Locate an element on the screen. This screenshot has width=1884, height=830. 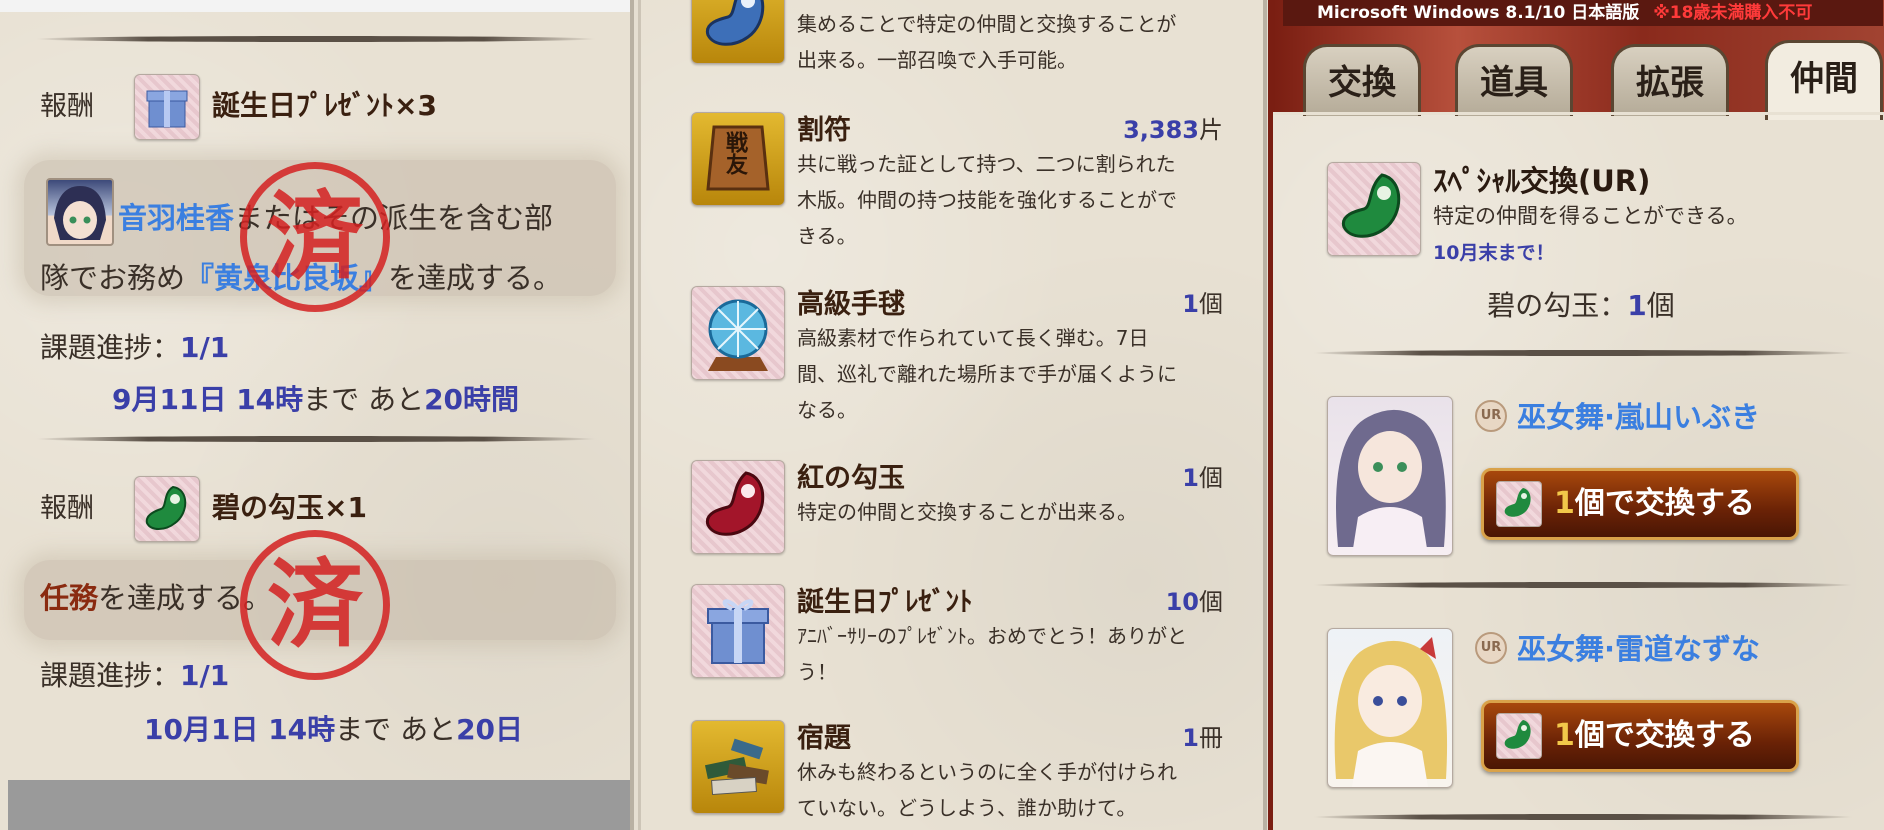
companion-name-link: 巫女舞·雷道なずな is located at coordinates (1638, 647).